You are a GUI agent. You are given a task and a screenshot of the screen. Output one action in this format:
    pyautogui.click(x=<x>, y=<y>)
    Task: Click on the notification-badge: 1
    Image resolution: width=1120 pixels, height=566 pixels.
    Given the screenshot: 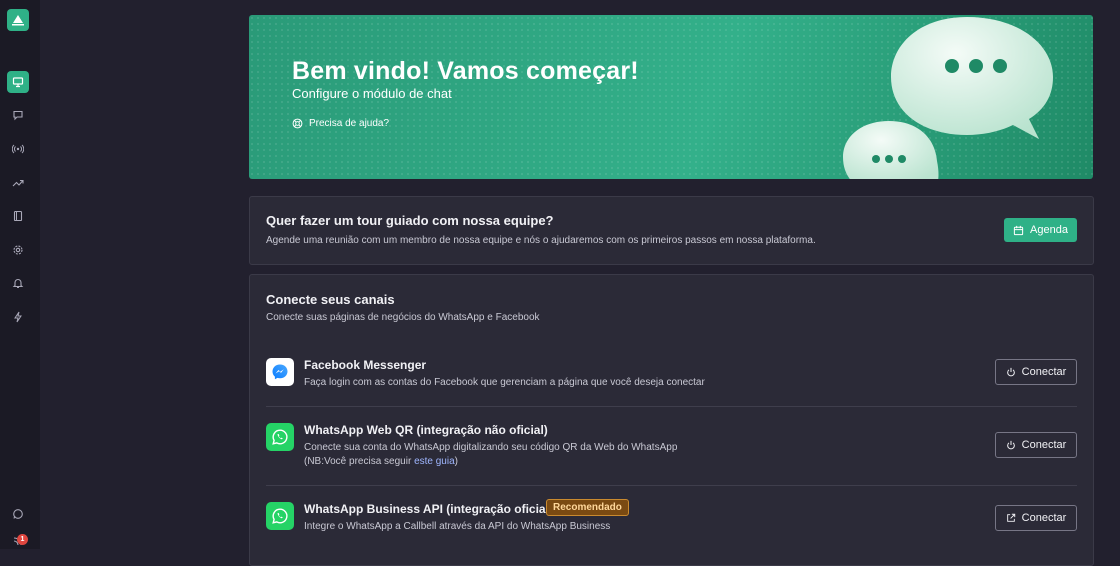 What is the action you would take?
    pyautogui.click(x=22, y=539)
    